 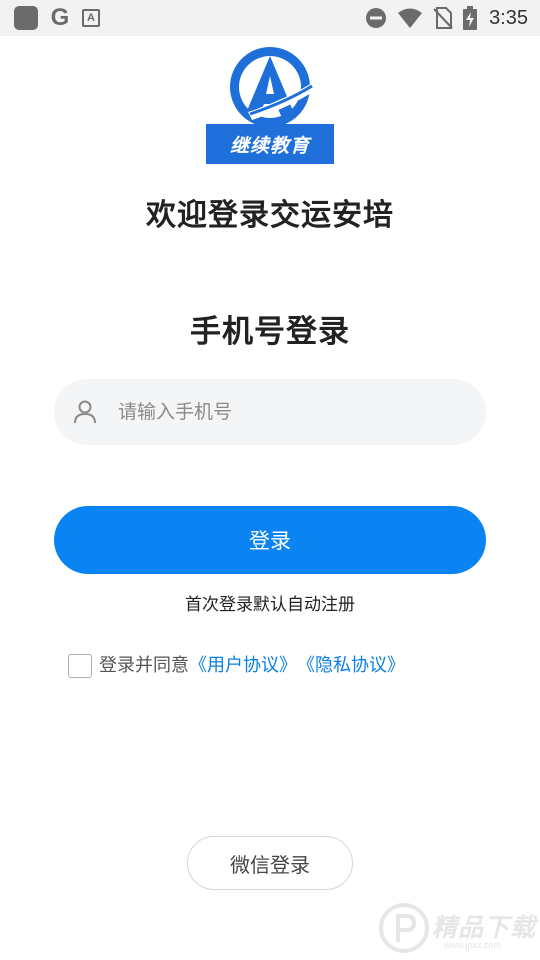 What do you see at coordinates (243, 664) in the screenshot?
I see `user-agreement-link: 《用户协议》` at bounding box center [243, 664].